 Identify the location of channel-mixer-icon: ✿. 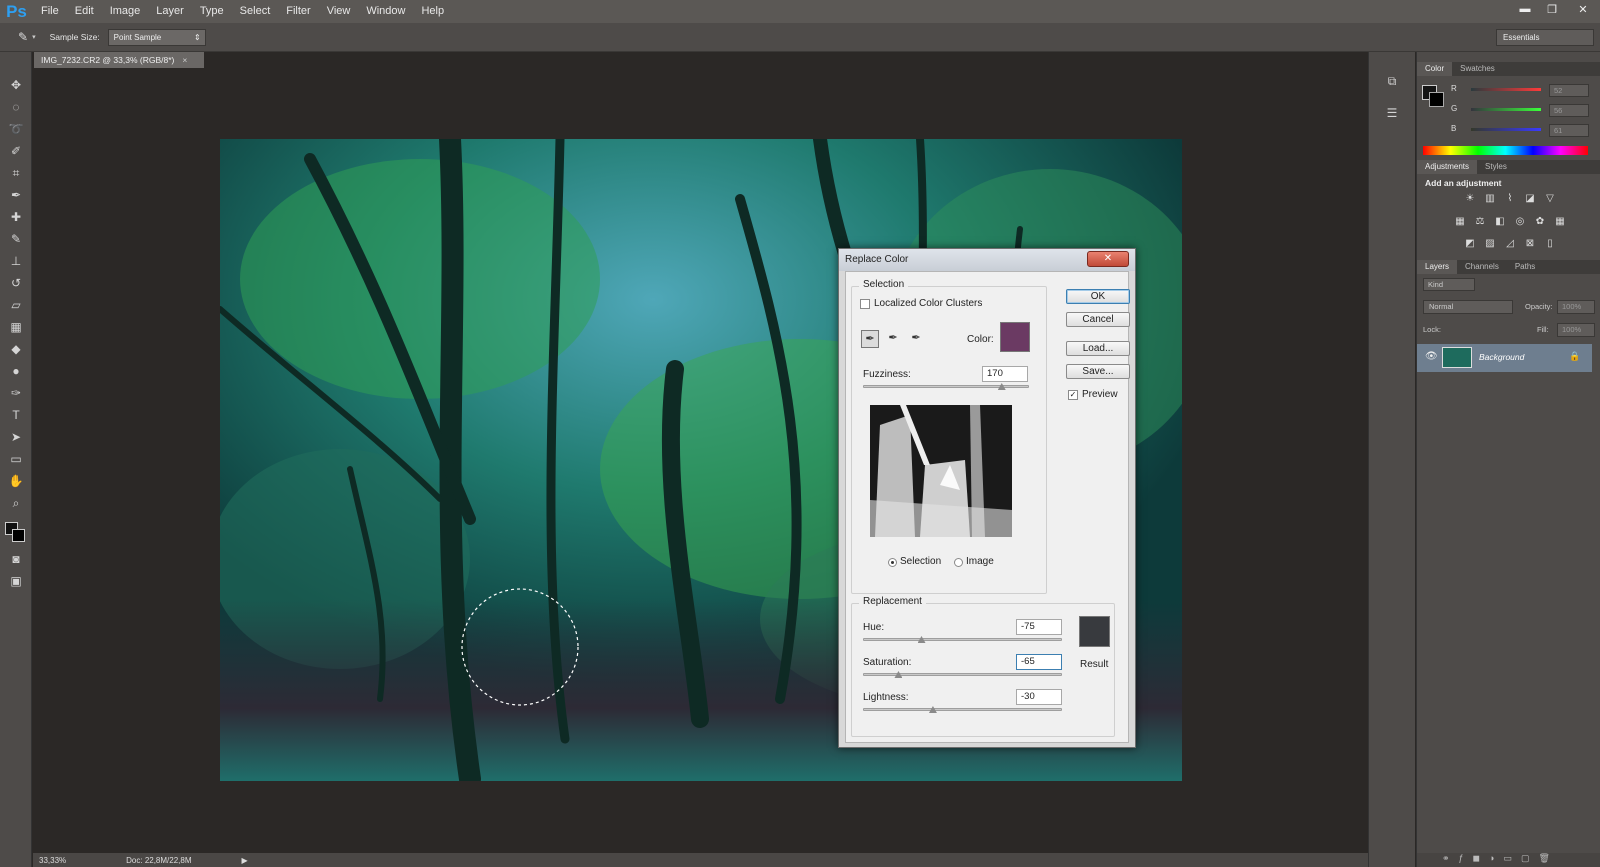
(1540, 222).